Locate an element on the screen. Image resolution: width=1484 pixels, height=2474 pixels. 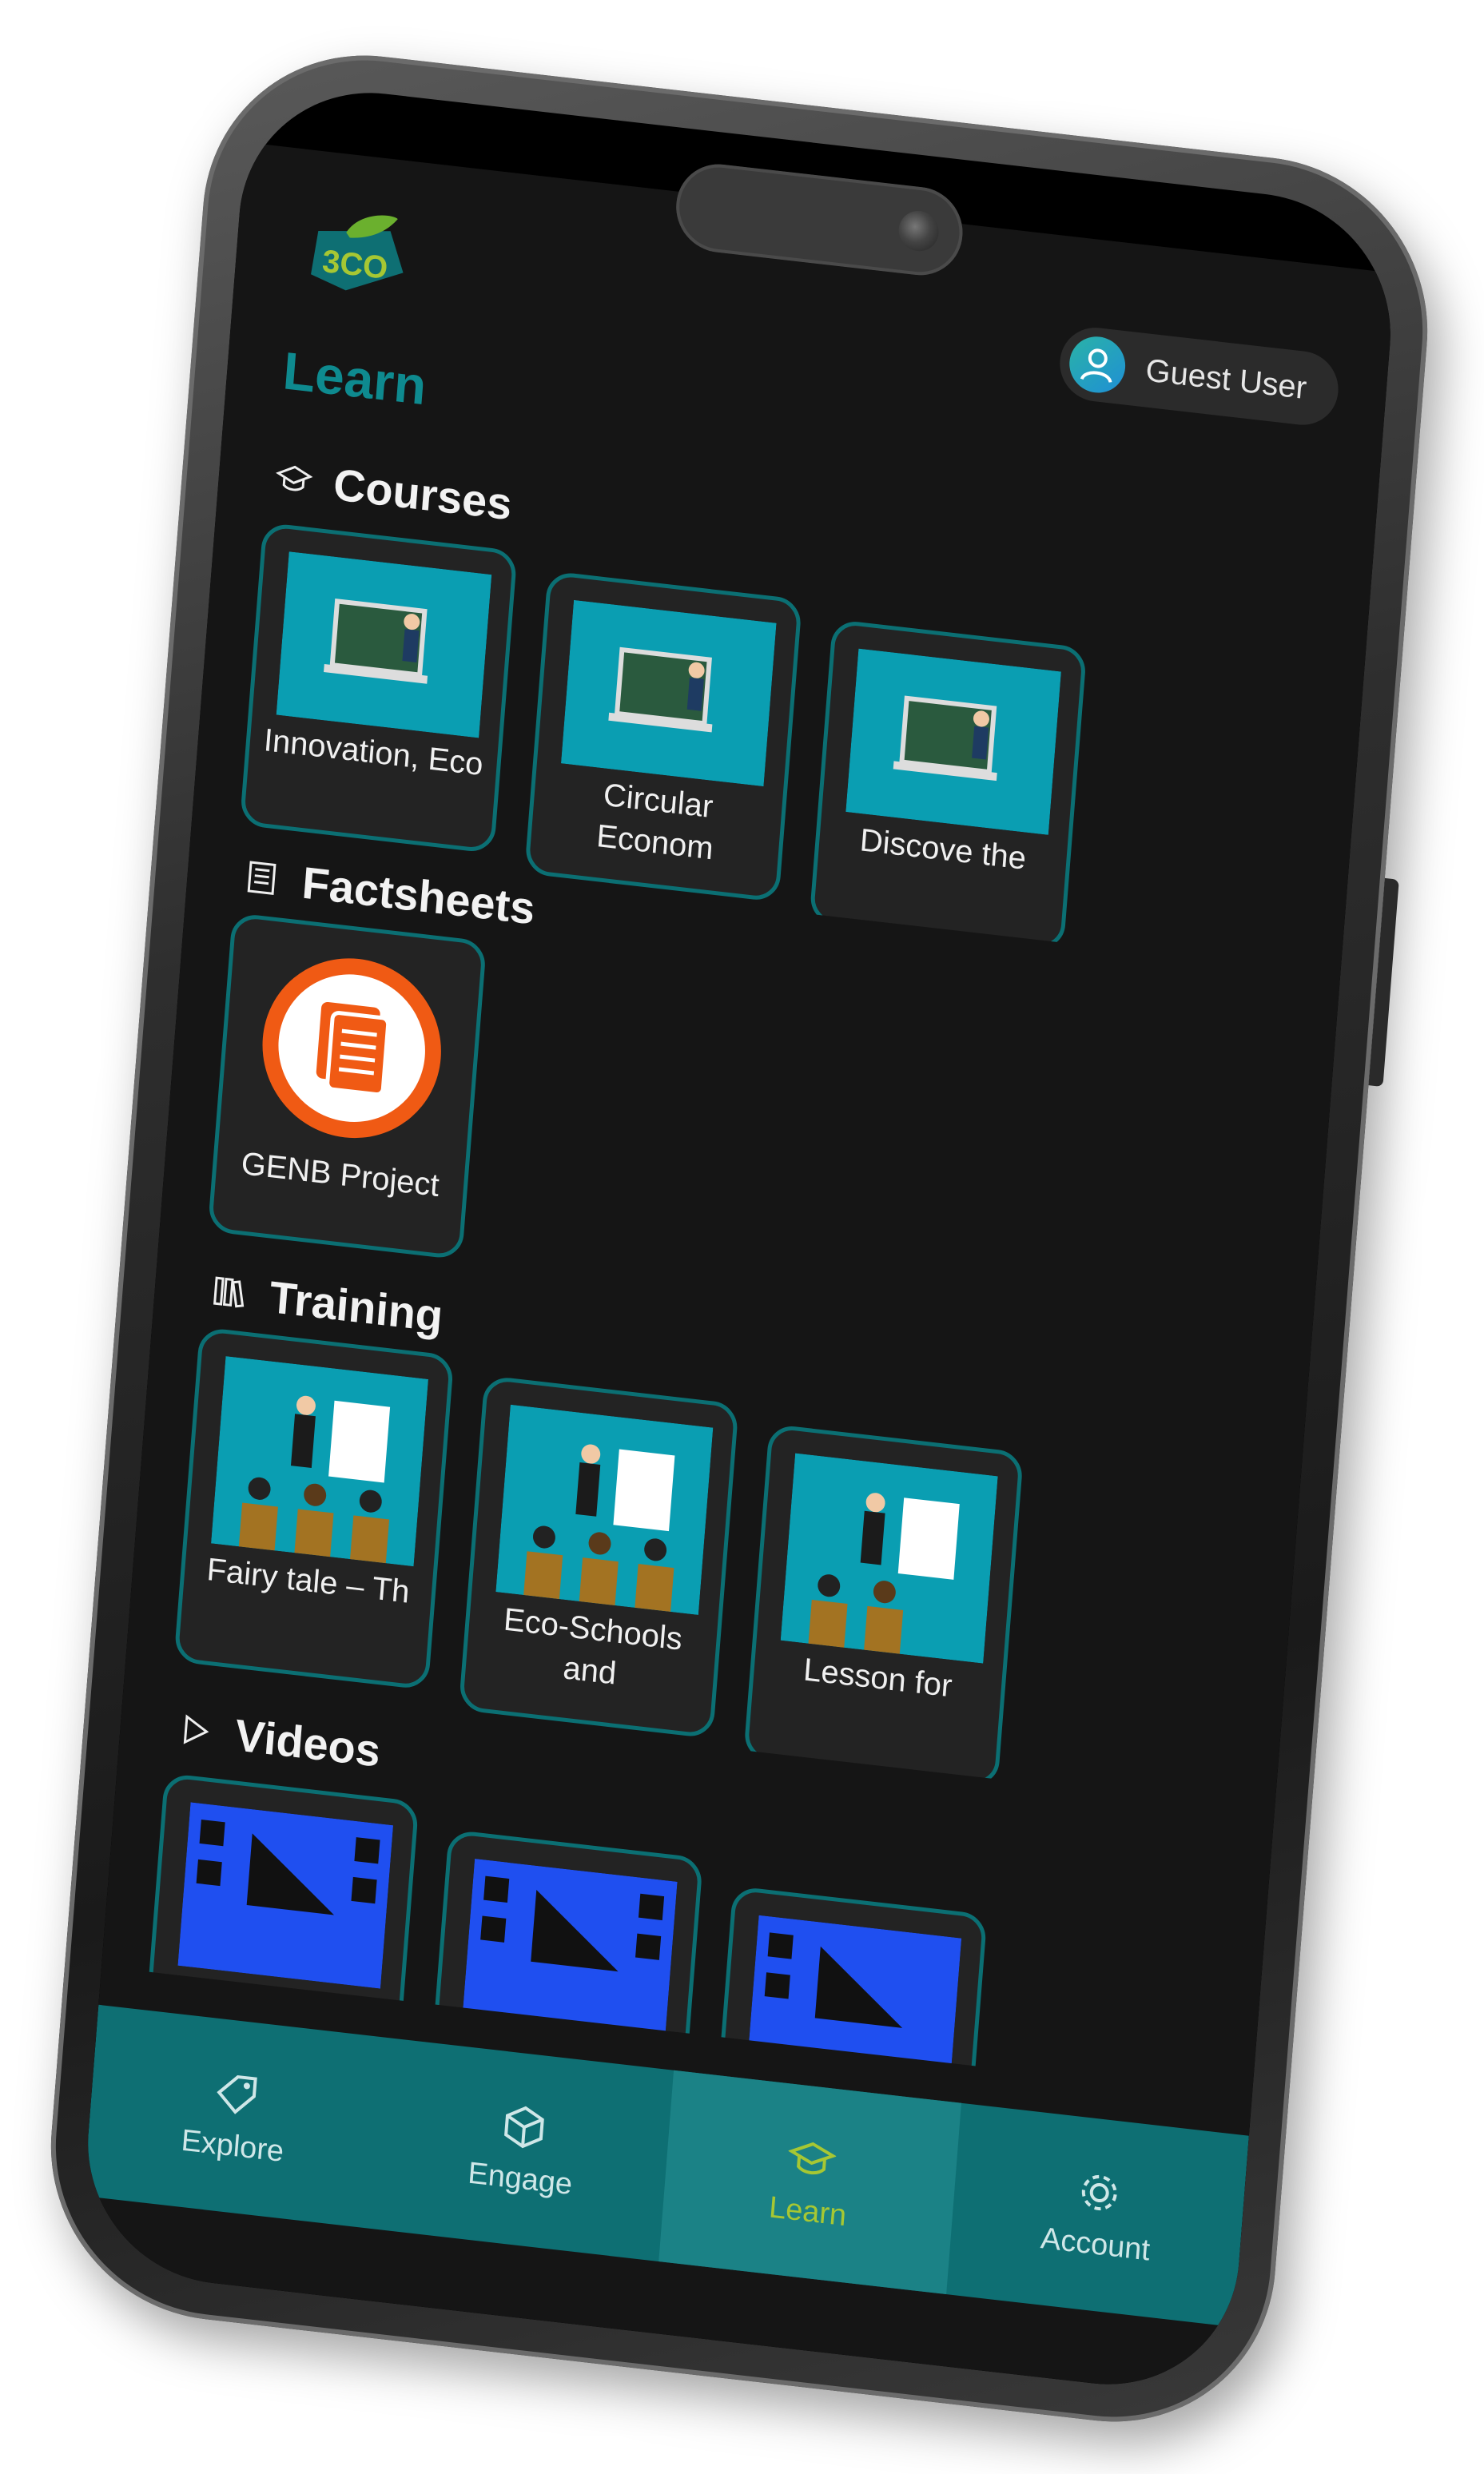
nav-item-learn: Learn is located at coordinates (809, 2182).